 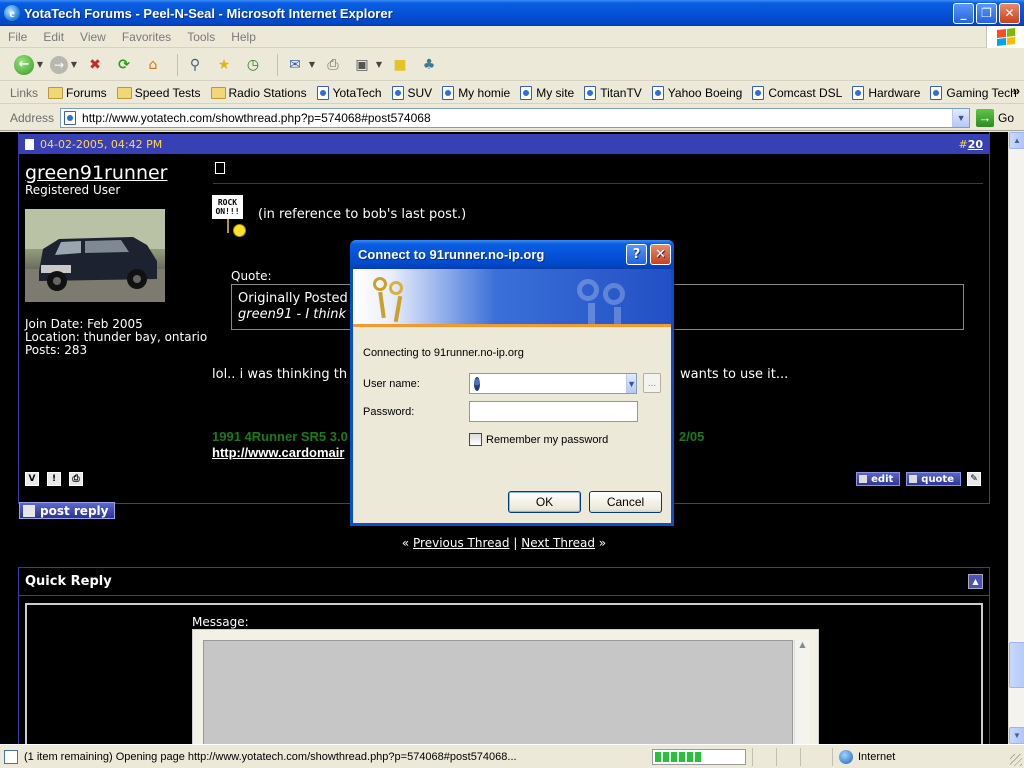 What do you see at coordinates (1016, 760) in the screenshot?
I see `resize-grip-icon` at bounding box center [1016, 760].